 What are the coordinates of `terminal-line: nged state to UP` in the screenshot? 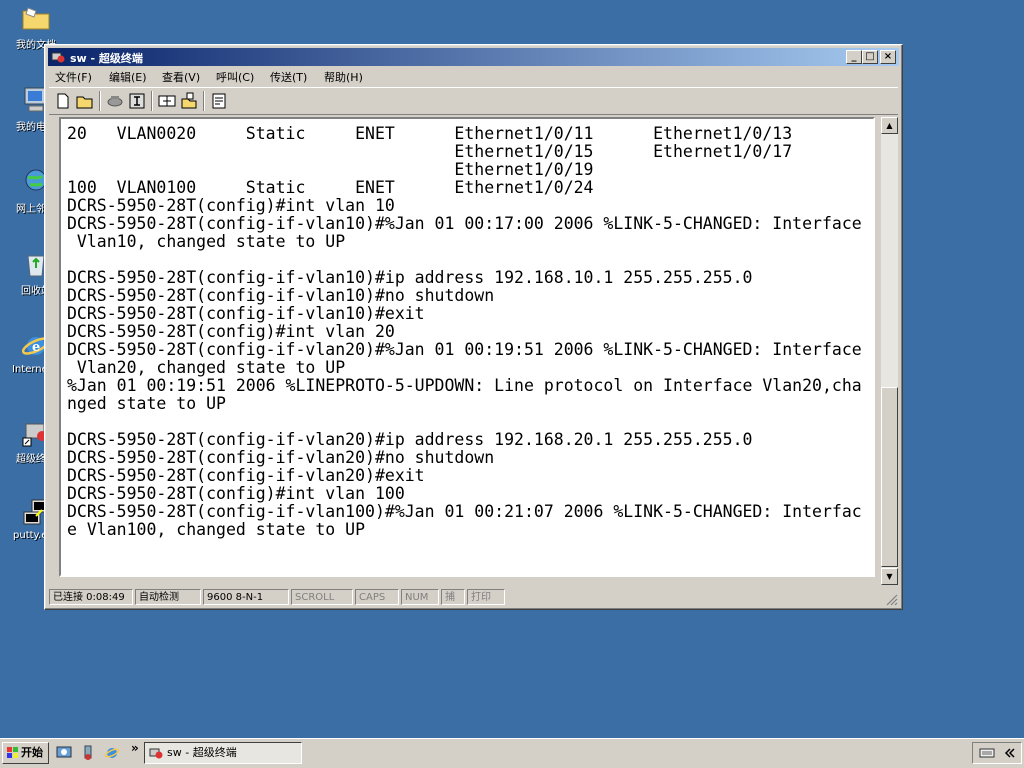 It's located at (146, 403).